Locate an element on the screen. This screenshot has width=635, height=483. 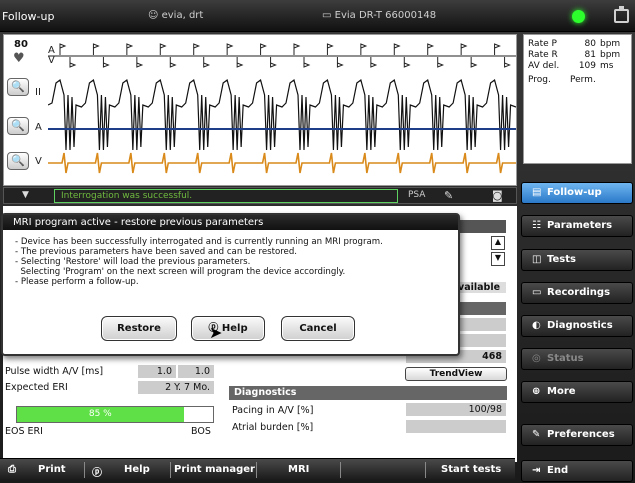
screen-title: Follow-up is located at coordinates (28, 16).